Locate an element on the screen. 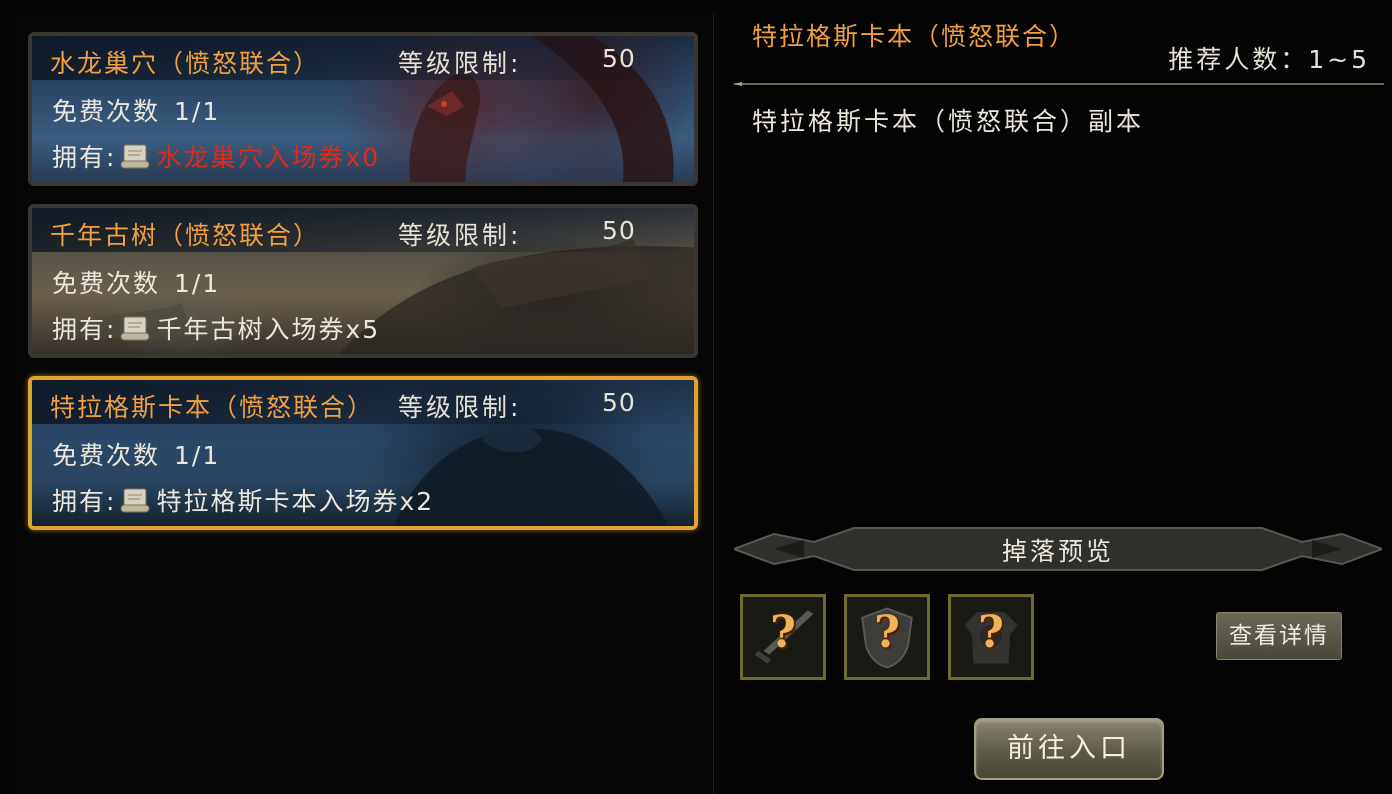 The height and width of the screenshot is (794, 1392). dungeon-title: 千年古树（愤怒联合） is located at coordinates (185, 235).